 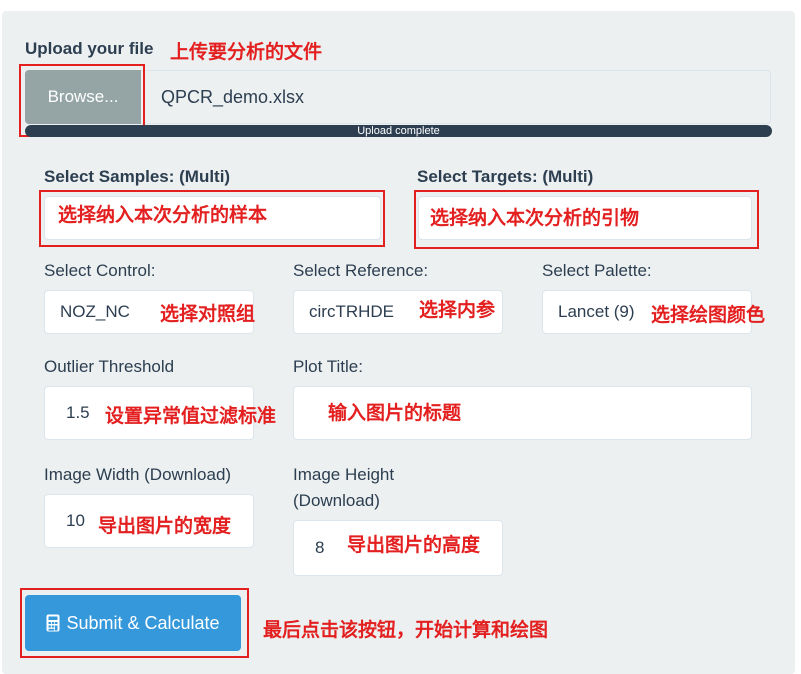 I want to click on palette-label: Select Palette:, so click(x=597, y=270).